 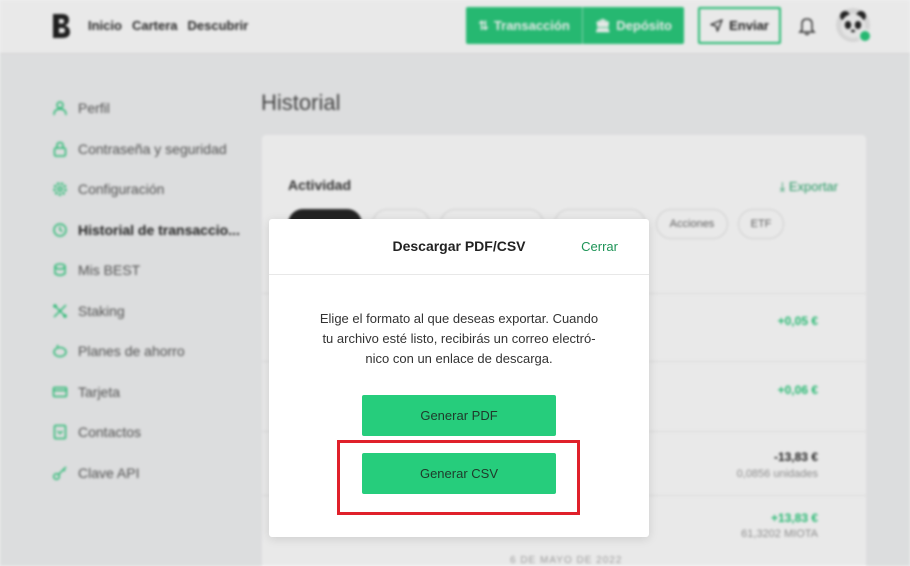 I want to click on red-highlight-box, so click(x=458, y=477).